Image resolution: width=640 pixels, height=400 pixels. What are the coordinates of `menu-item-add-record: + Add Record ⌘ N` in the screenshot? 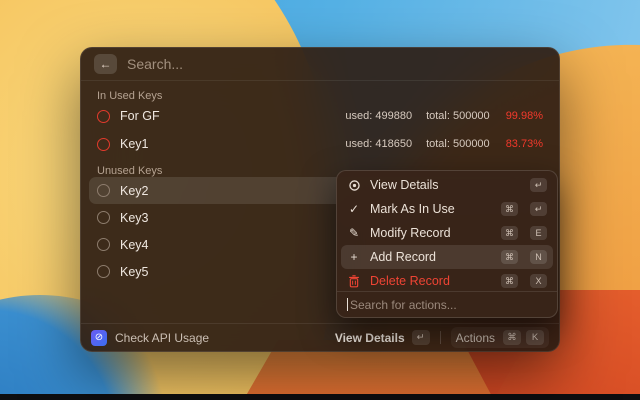 It's located at (447, 257).